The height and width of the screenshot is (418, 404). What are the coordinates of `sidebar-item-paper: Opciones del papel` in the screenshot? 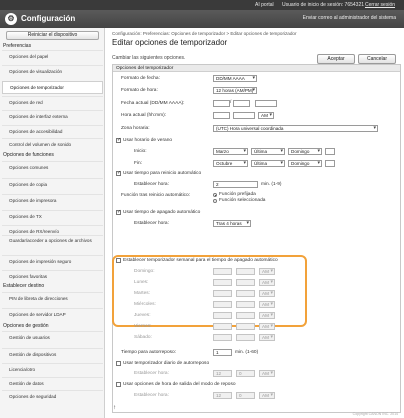 It's located at (52, 56).